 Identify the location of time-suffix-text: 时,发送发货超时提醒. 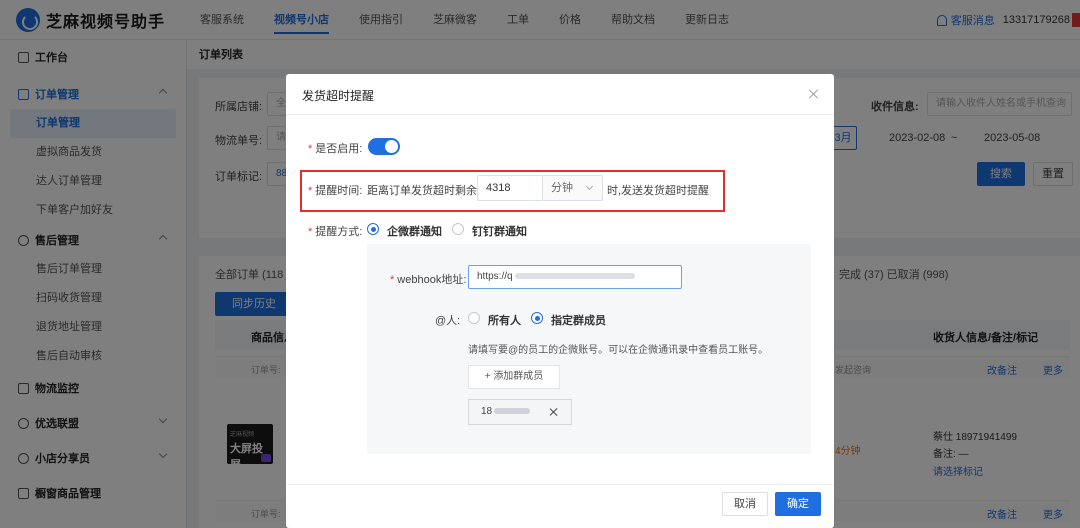
(658, 191).